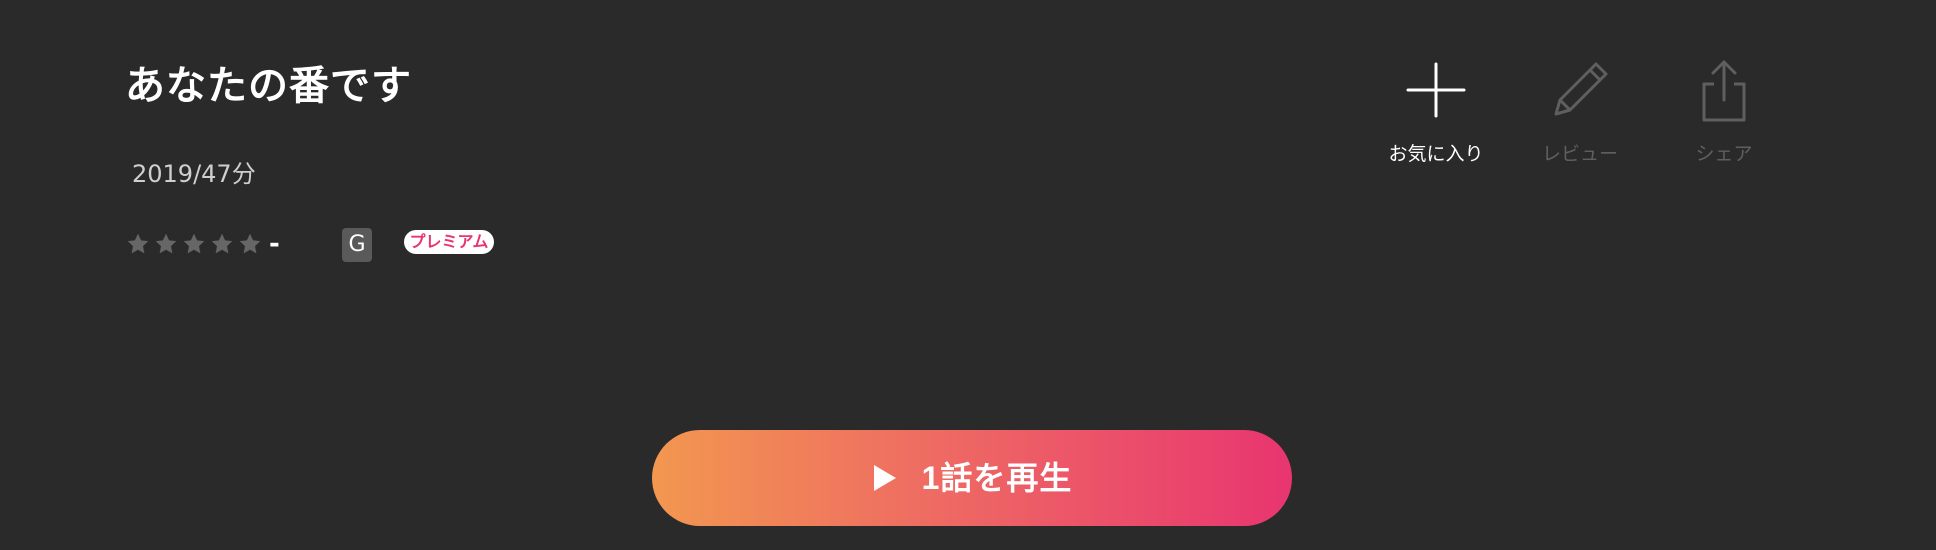 Image resolution: width=1936 pixels, height=550 pixels. I want to click on plus-icon, so click(1436, 90).